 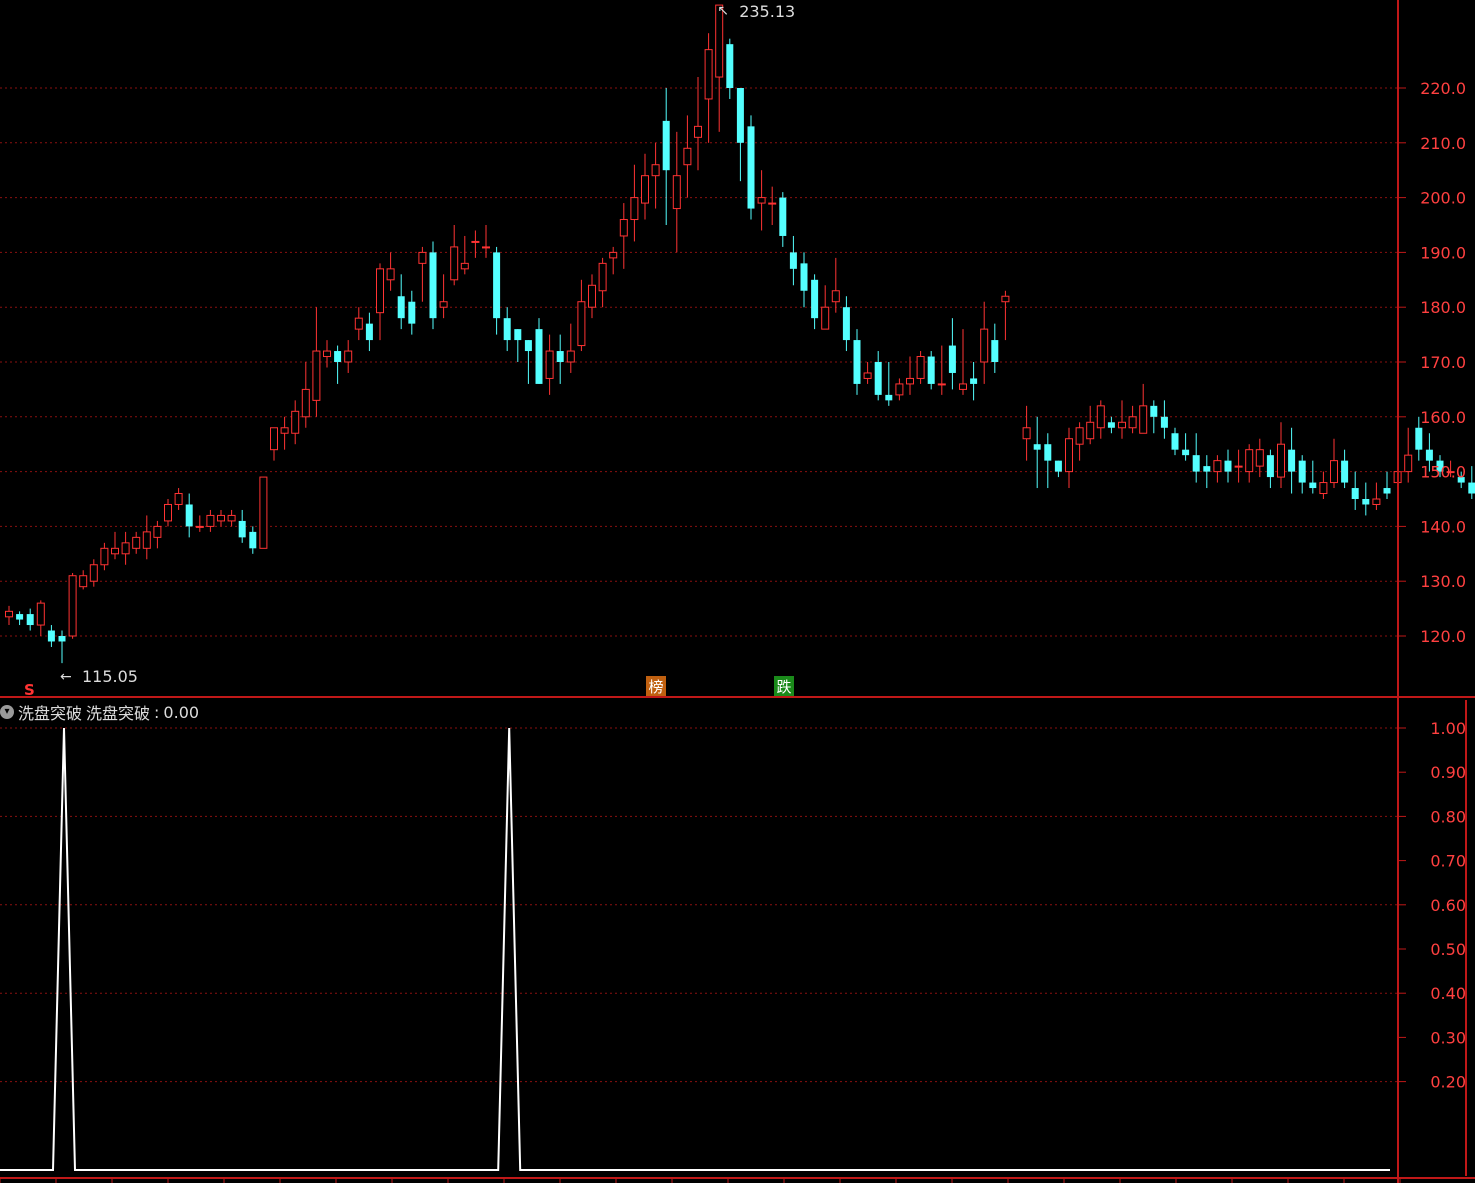 What do you see at coordinates (1448, 949) in the screenshot?
I see `y-tick-label: 0.50` at bounding box center [1448, 949].